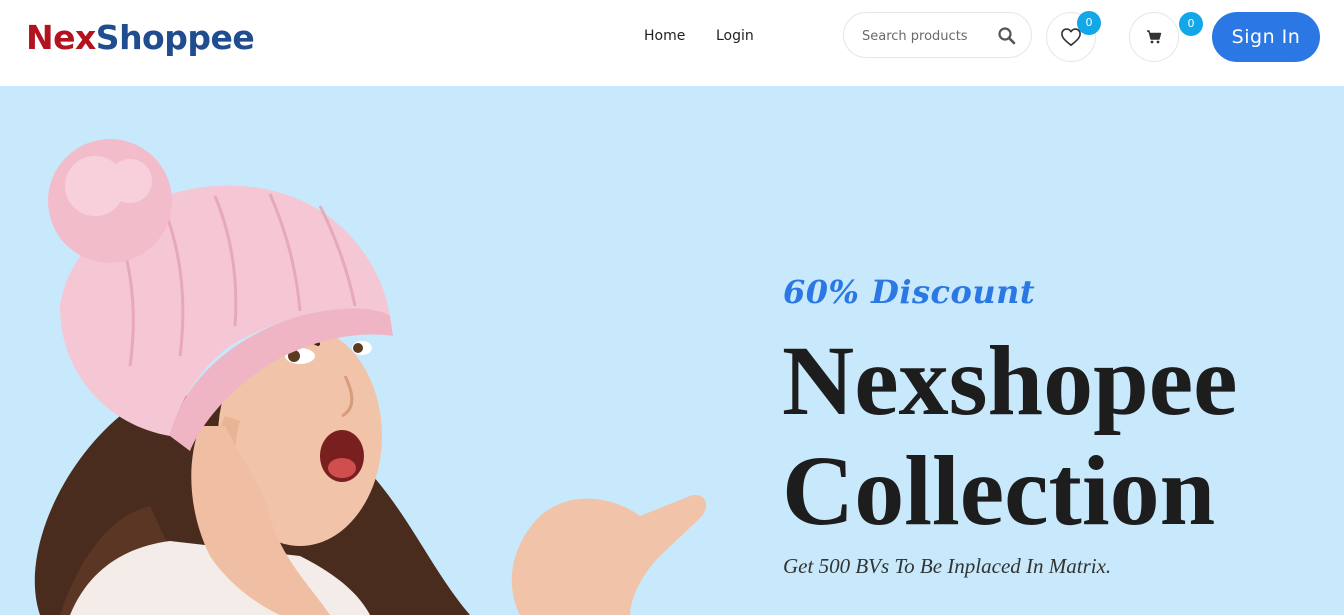  I want to click on search-box, so click(937, 35).